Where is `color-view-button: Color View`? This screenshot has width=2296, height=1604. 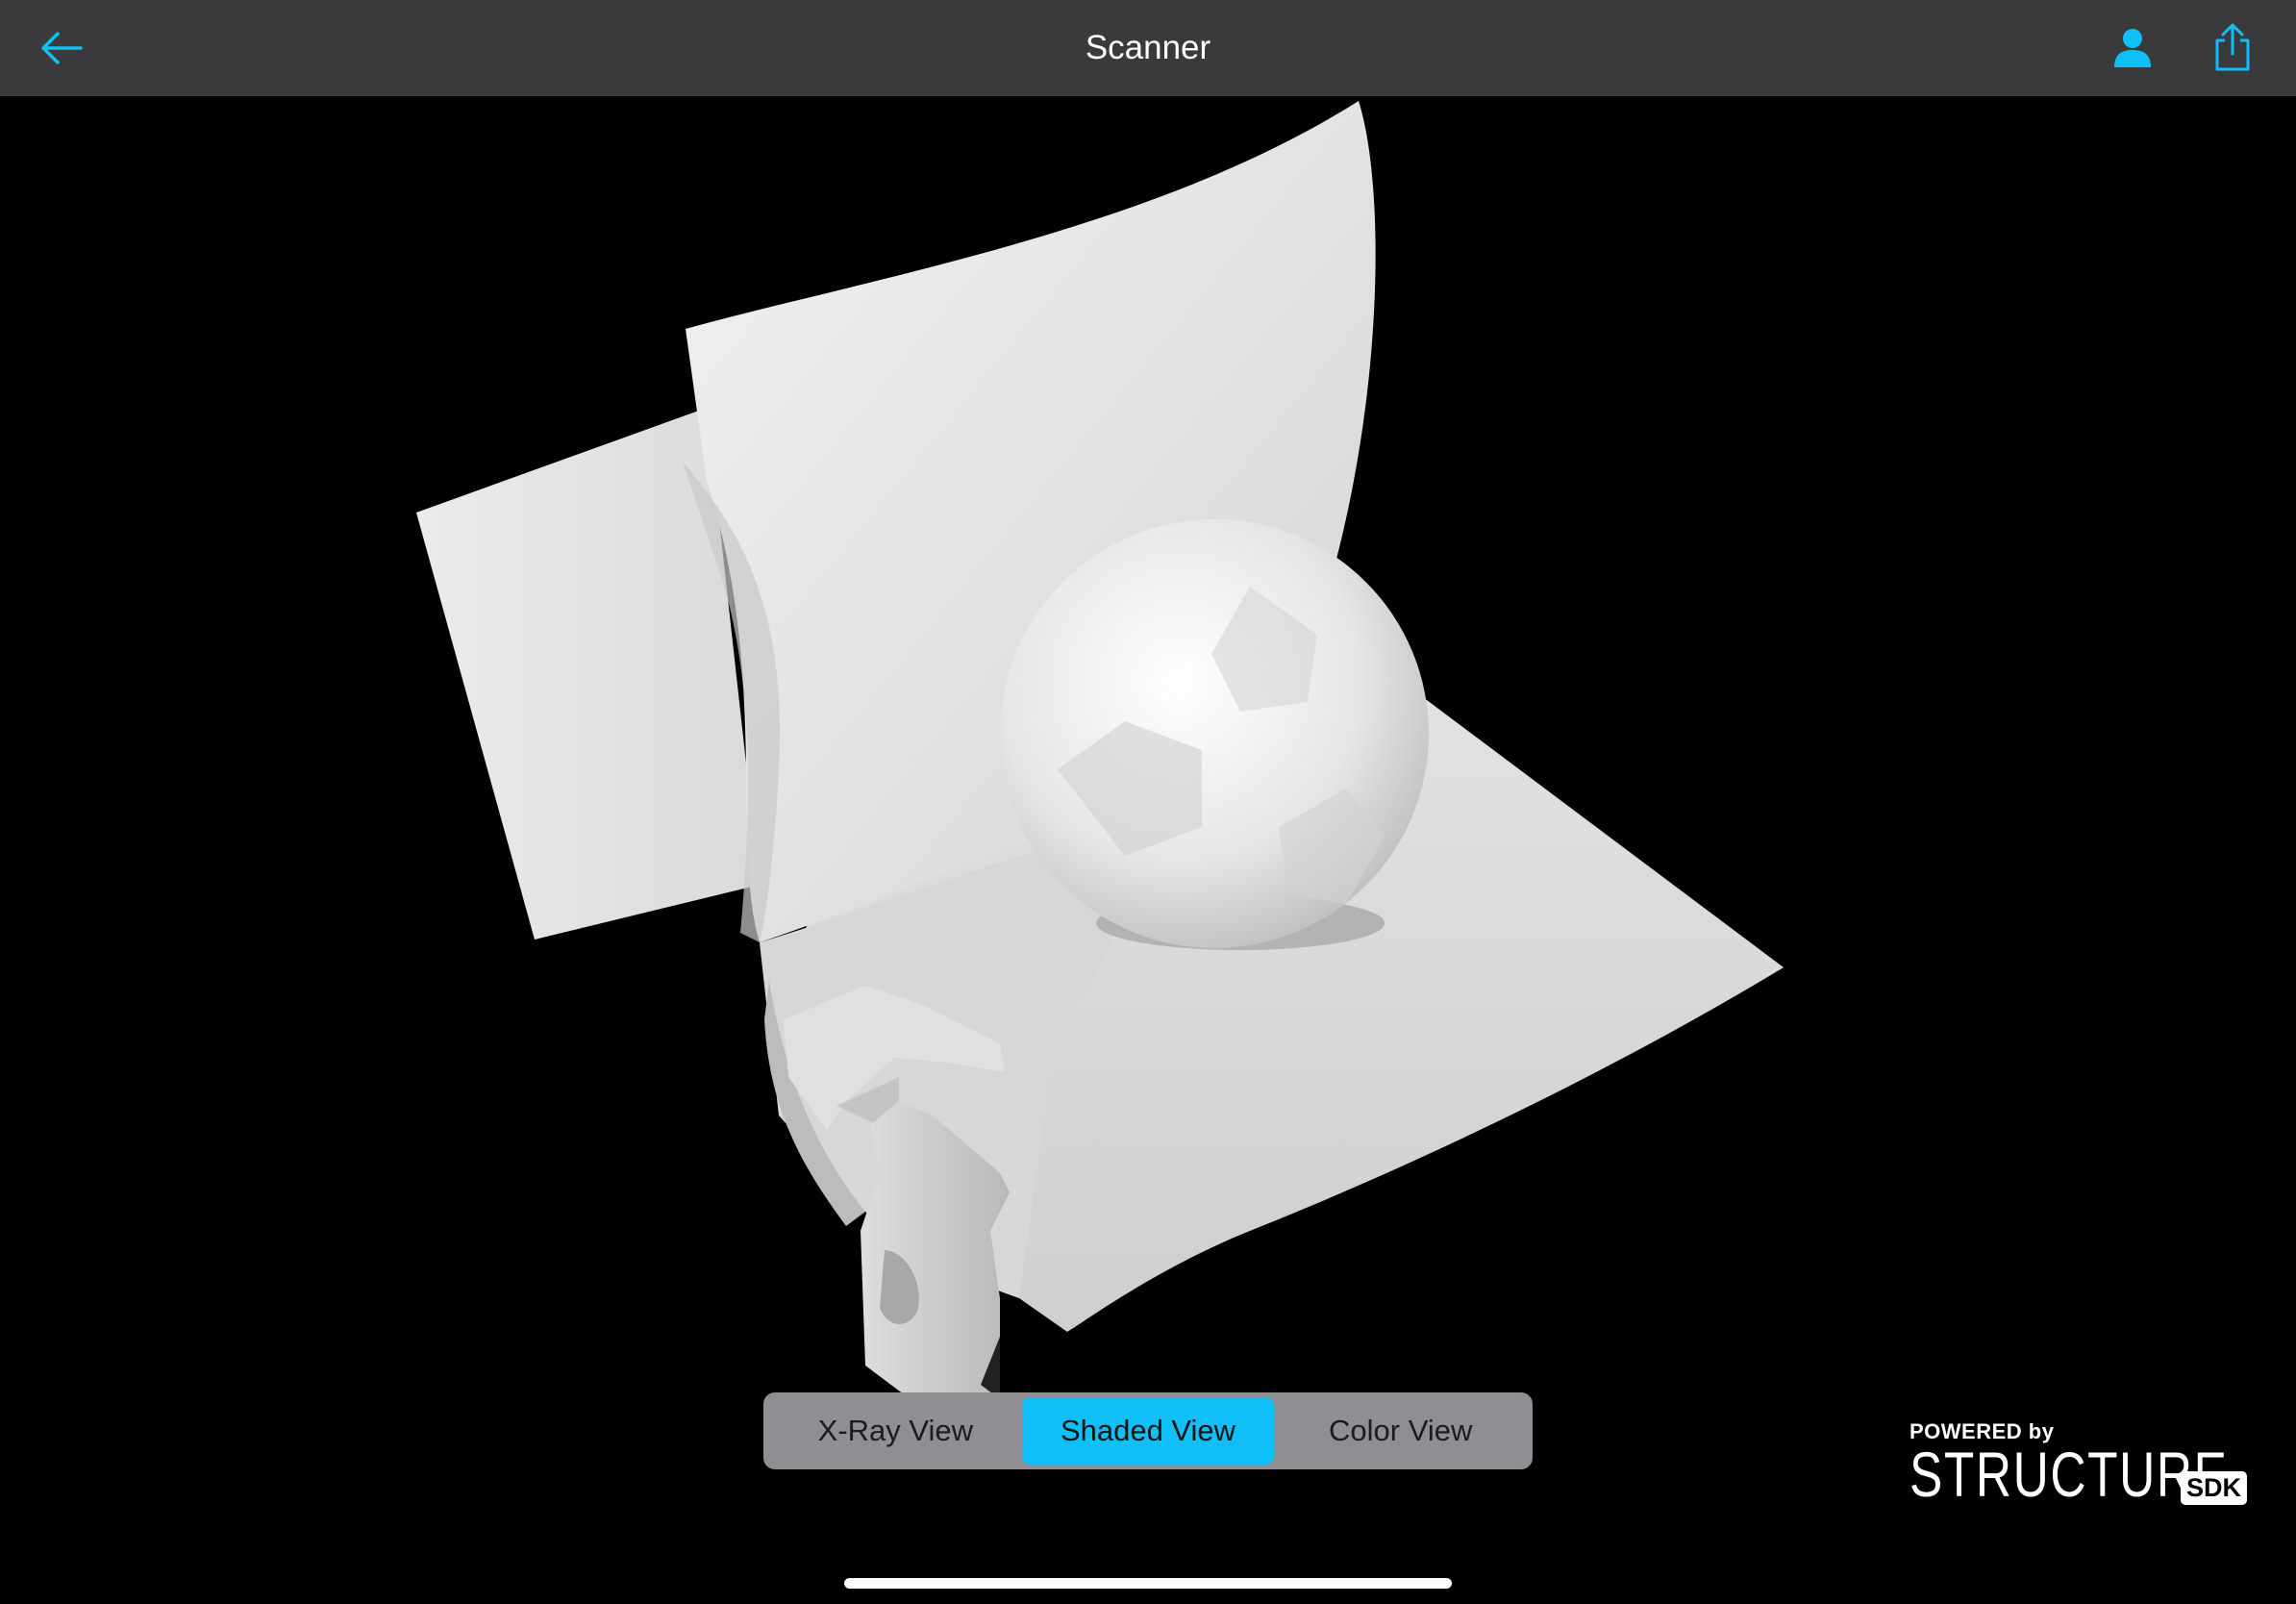 color-view-button: Color View is located at coordinates (1400, 1431).